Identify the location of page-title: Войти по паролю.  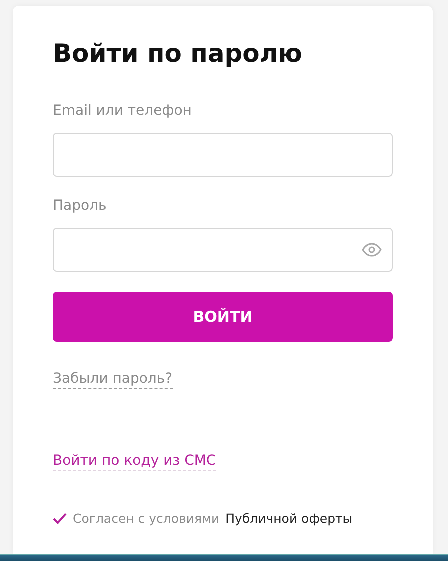
(178, 54).